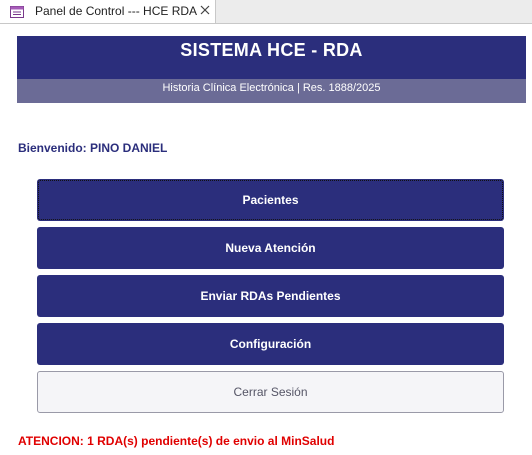 Image resolution: width=532 pixels, height=455 pixels. Describe the element at coordinates (205, 10) in the screenshot. I see `close-icon` at that location.